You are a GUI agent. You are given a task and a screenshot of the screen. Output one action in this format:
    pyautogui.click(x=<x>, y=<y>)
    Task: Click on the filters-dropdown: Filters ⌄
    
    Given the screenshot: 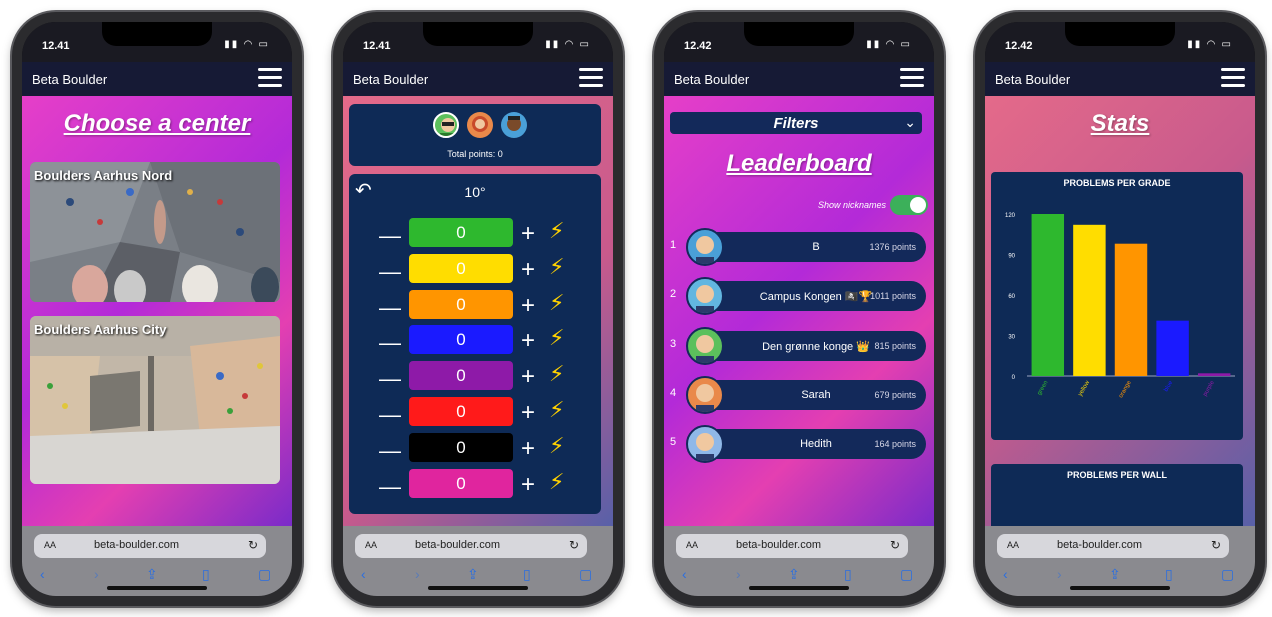 What is the action you would take?
    pyautogui.click(x=796, y=123)
    